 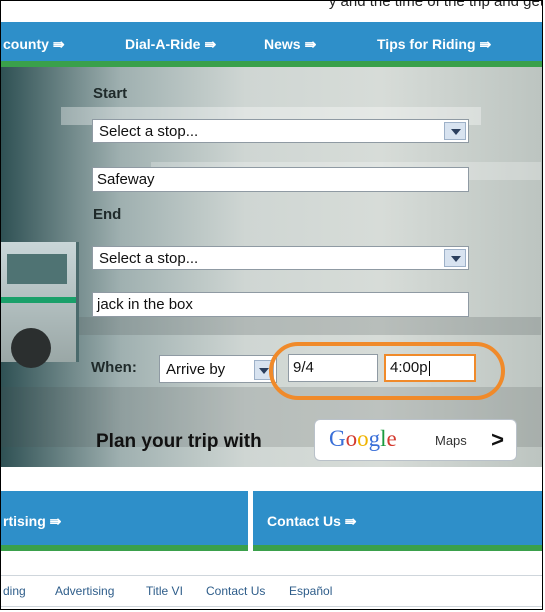 I want to click on footer-link-title-vi: Title VI, so click(x=164, y=591).